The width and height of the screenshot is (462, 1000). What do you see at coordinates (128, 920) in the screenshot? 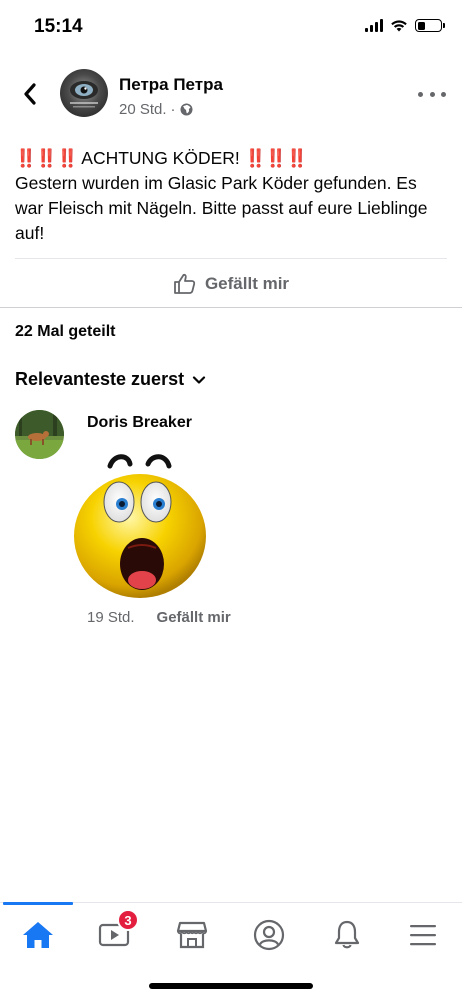
I see `watch-badge: 3` at bounding box center [128, 920].